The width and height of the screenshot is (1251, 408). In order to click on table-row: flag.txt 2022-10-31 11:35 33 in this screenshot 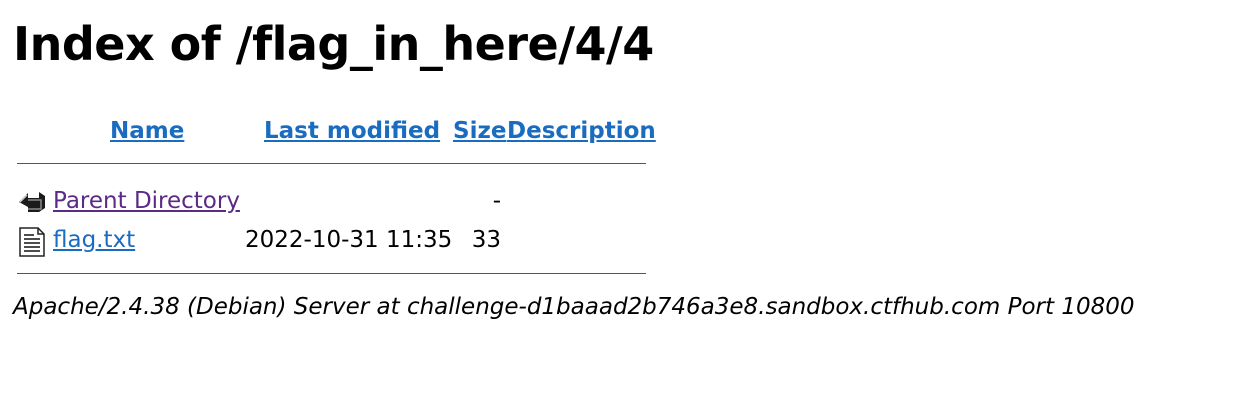, I will do `click(331, 240)`.